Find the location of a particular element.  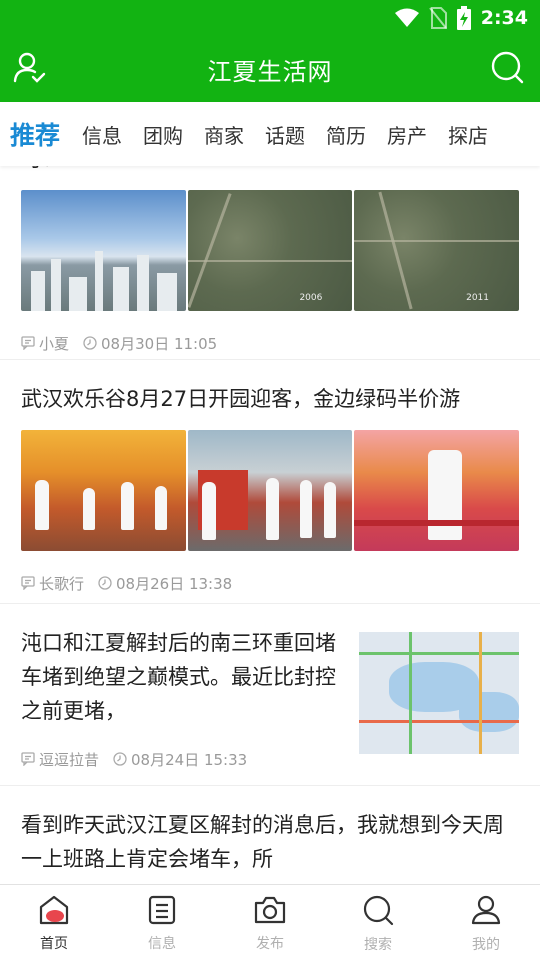

tab-explore-shops: 探店 is located at coordinates (468, 134).